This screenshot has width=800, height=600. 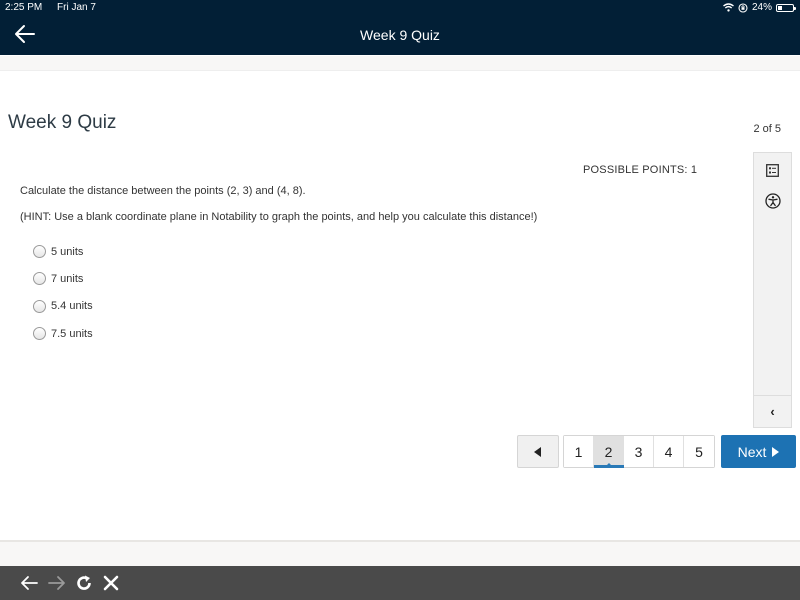 I want to click on question-list-icon, so click(x=772, y=170).